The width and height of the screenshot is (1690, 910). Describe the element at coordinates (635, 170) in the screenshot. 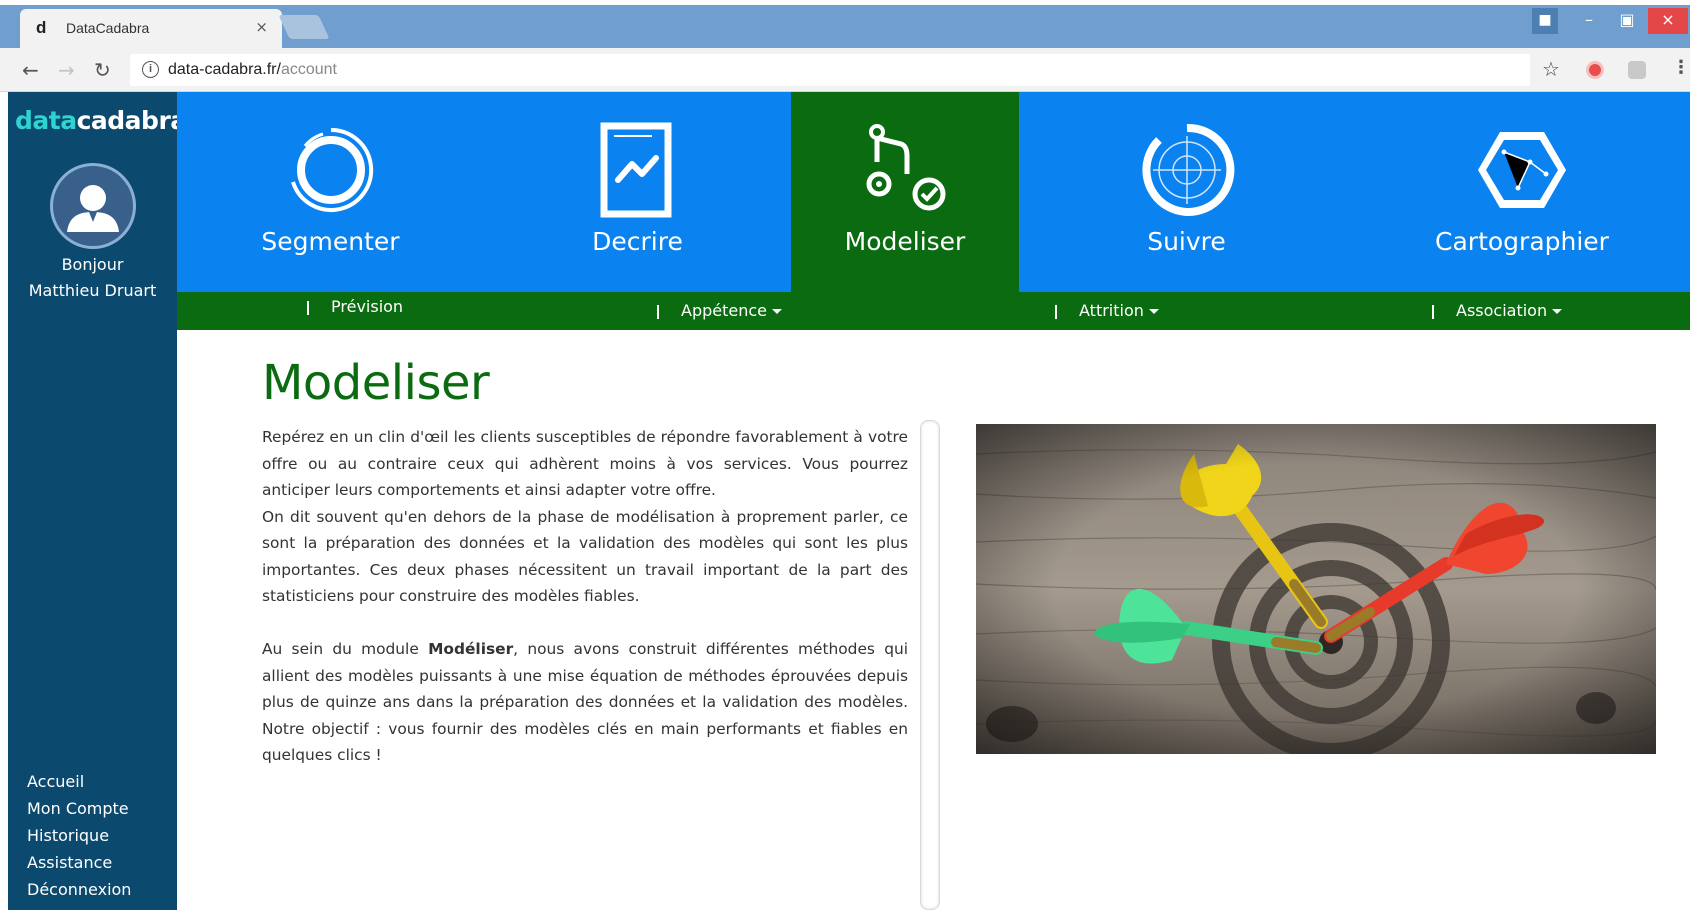

I see `document-chart-icon` at that location.